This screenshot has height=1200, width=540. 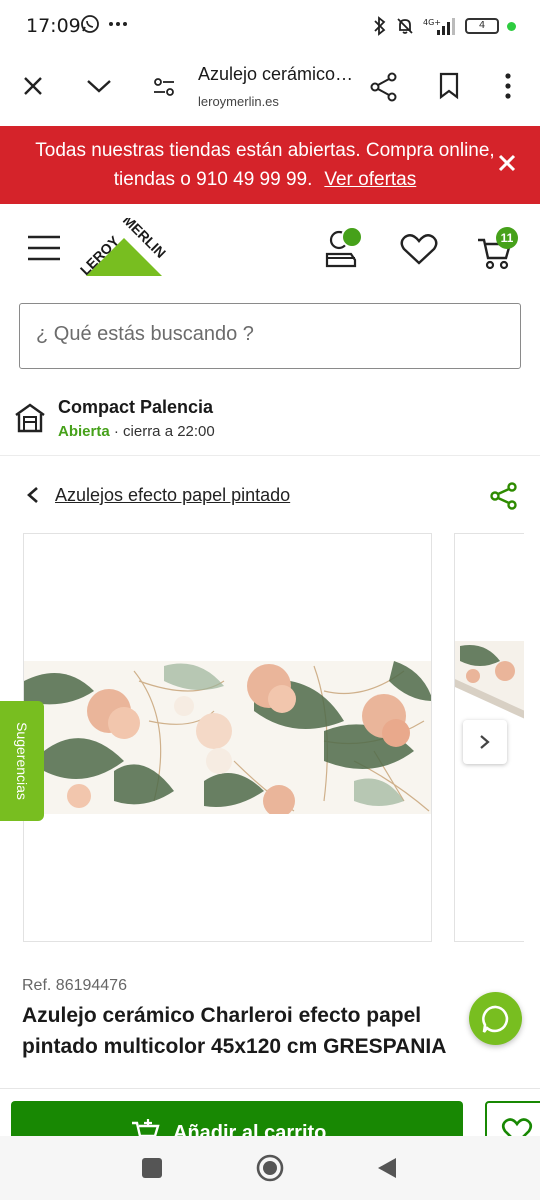 What do you see at coordinates (507, 238) in the screenshot?
I see `cart-count-badge: 11` at bounding box center [507, 238].